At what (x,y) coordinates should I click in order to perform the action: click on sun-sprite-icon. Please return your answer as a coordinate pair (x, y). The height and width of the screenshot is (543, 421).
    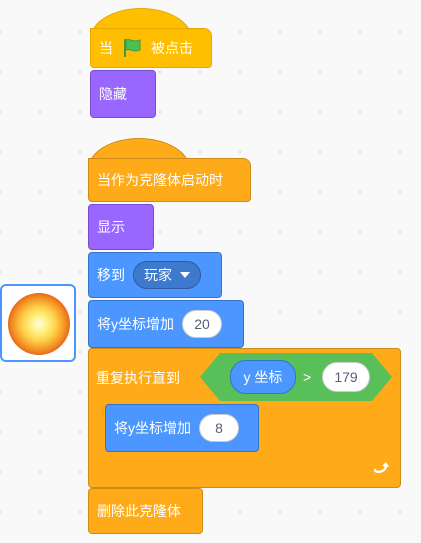
    Looking at the image, I should click on (39, 324).